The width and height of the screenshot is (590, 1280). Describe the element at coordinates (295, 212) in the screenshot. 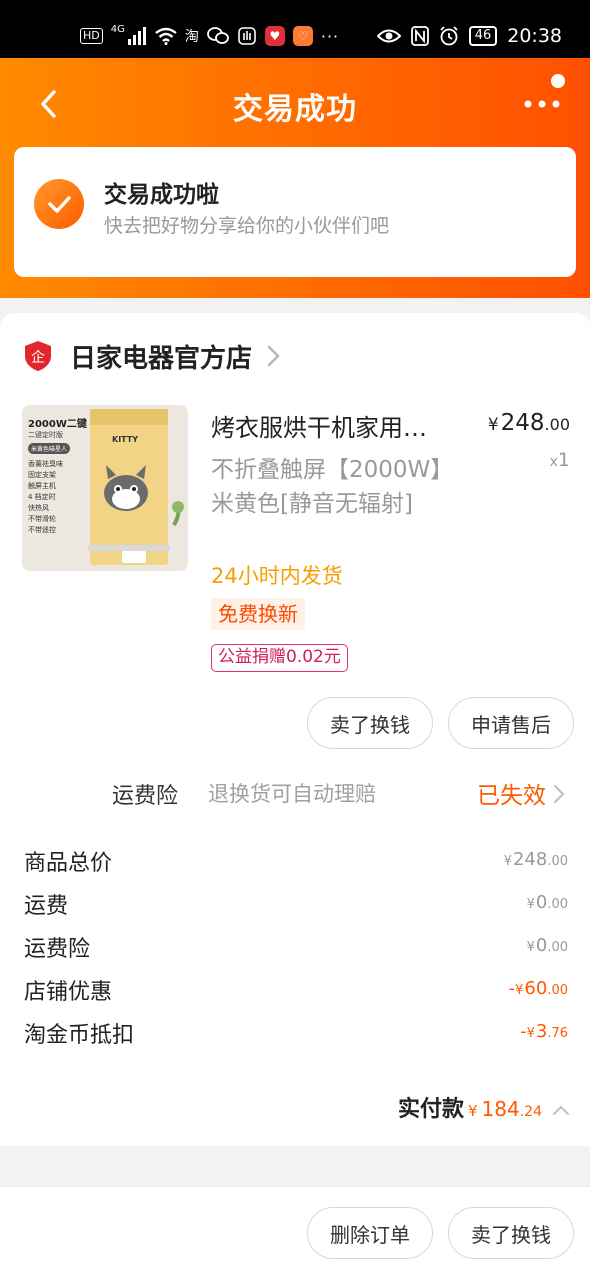

I see `success-card: 交易成功啦 快去把好物分享给你的小伙伴们吧` at that location.